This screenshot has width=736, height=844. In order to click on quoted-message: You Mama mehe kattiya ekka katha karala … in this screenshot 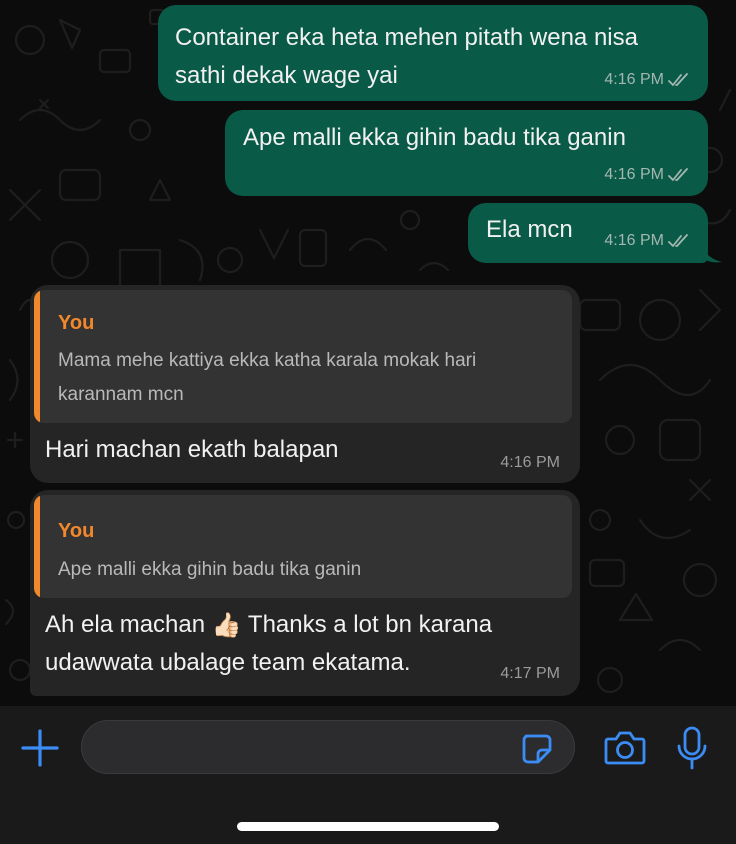, I will do `click(303, 356)`.